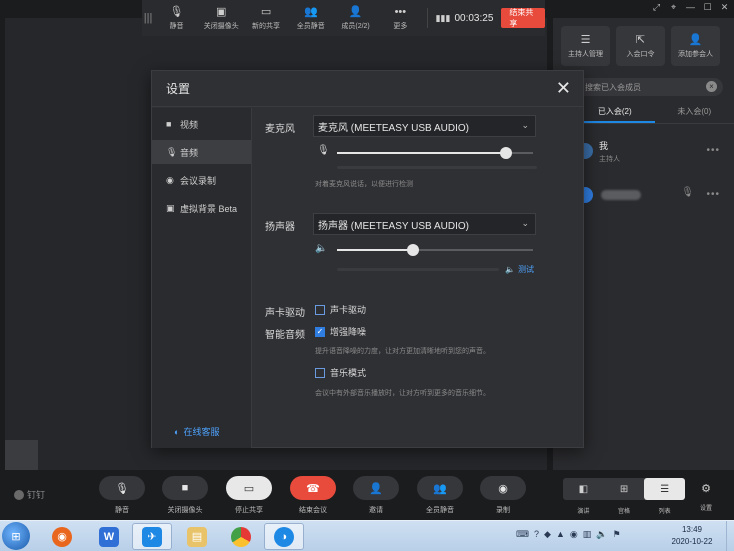  What do you see at coordinates (424, 126) in the screenshot?
I see `microphone-select: 麦克风 (MEETEASY USB AUDIO) ⌄` at bounding box center [424, 126].